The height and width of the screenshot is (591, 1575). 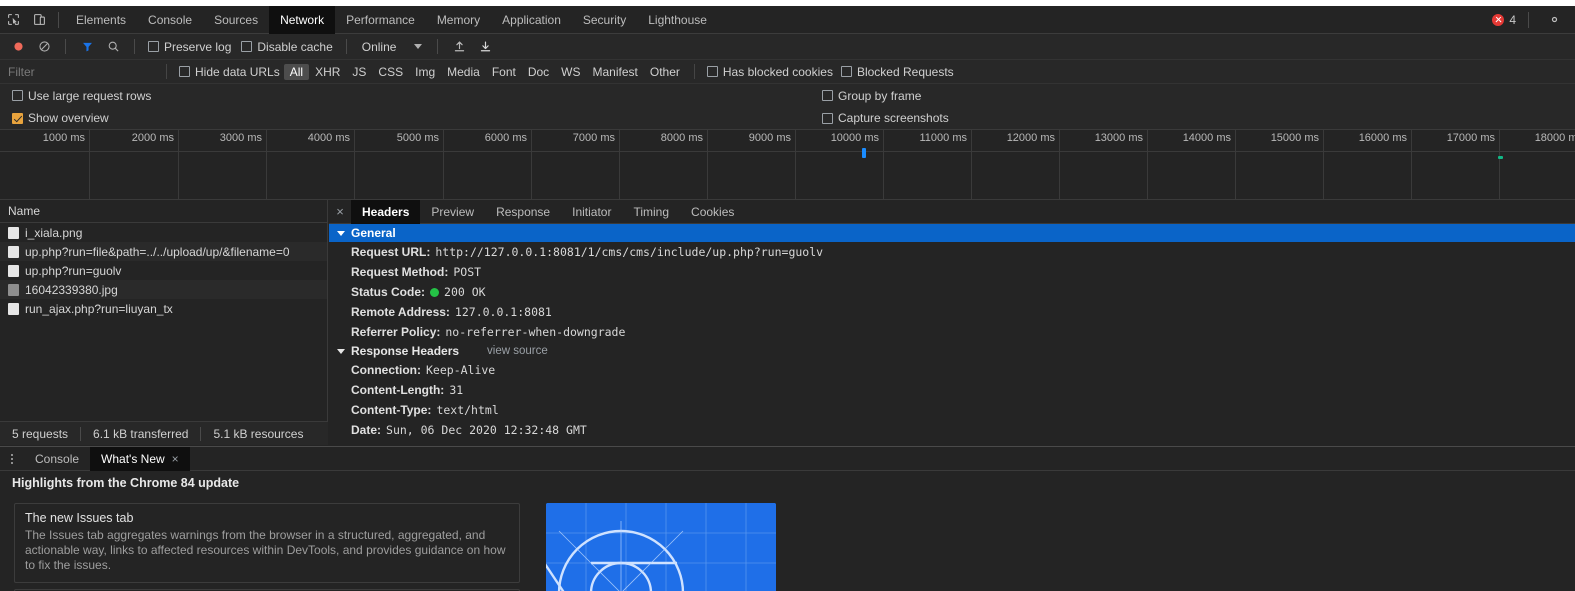 I want to click on filter-icon, so click(x=87, y=47).